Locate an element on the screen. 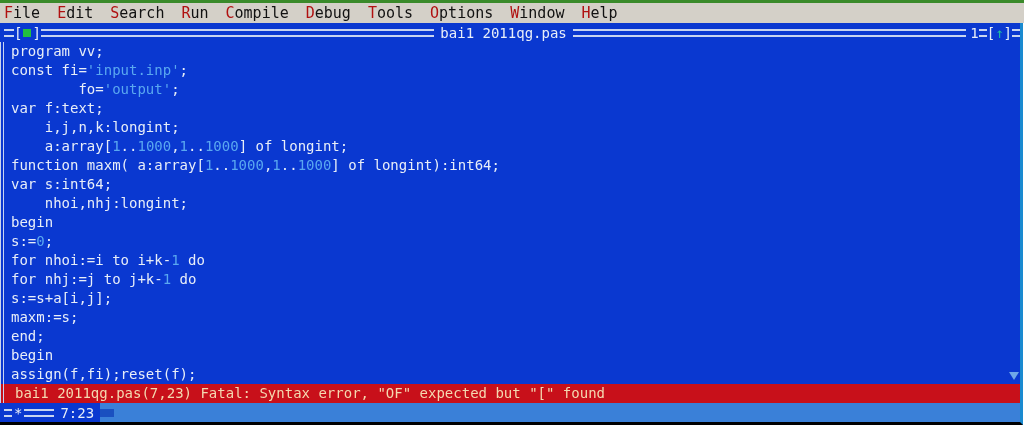 Image resolution: width=1024 pixels, height=431 pixels. code-line: maxm:=s; is located at coordinates (45, 317).